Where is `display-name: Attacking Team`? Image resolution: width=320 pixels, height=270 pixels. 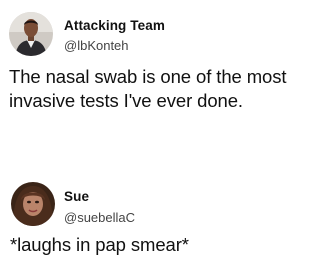
display-name: Attacking Team is located at coordinates (114, 25).